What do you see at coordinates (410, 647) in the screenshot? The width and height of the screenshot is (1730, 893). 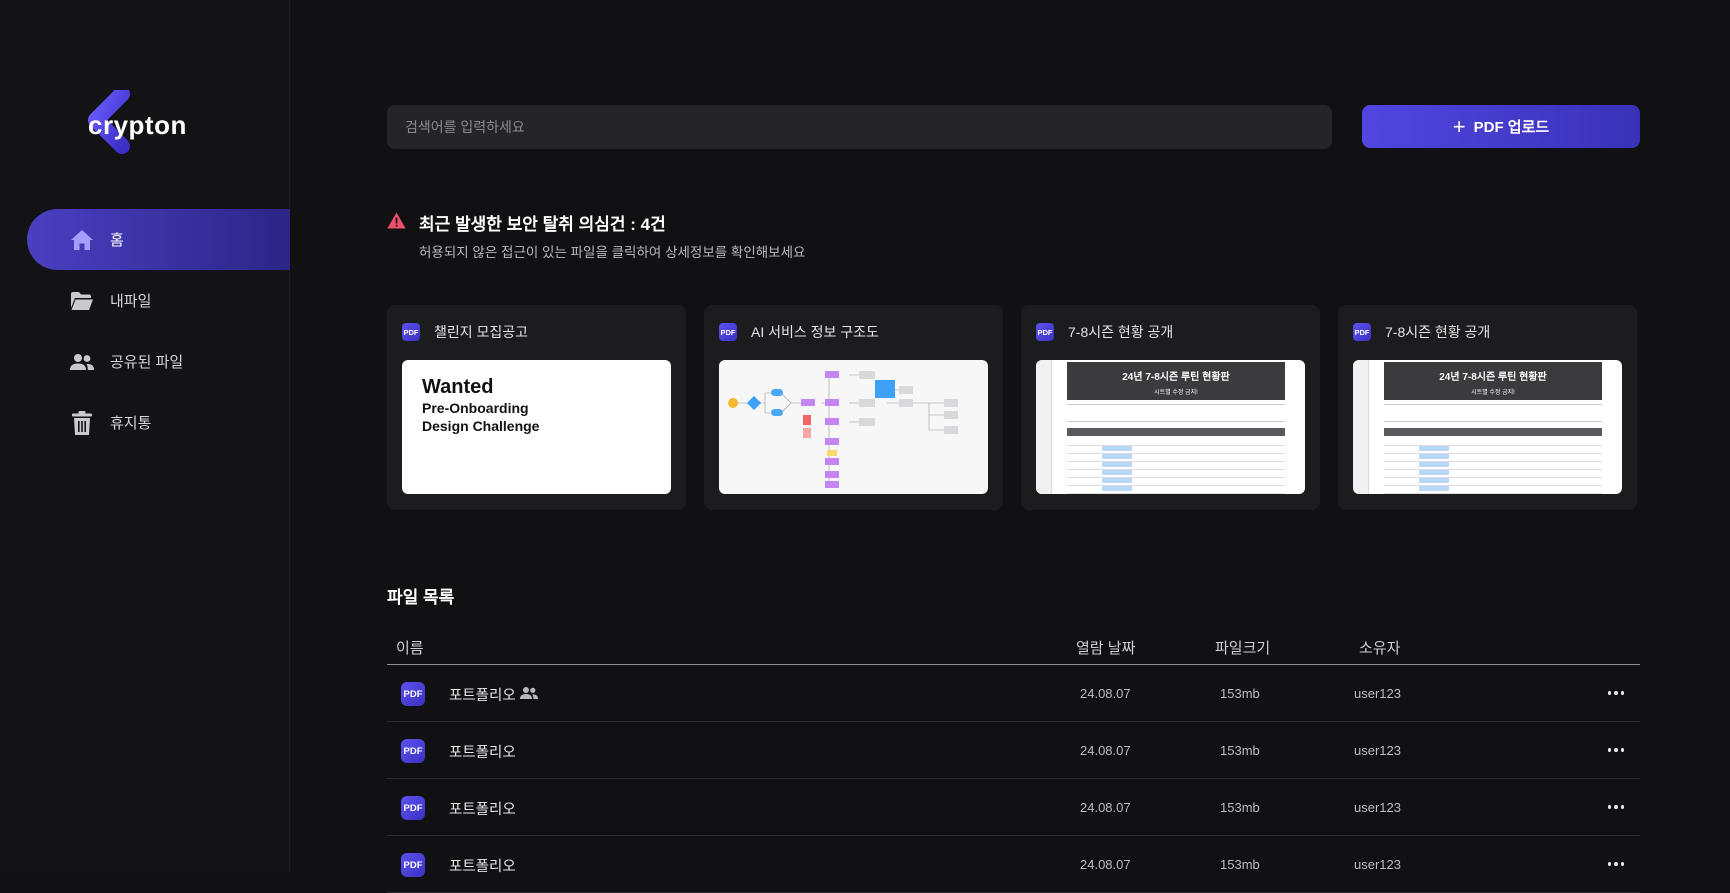 I see `column-name: 이름` at bounding box center [410, 647].